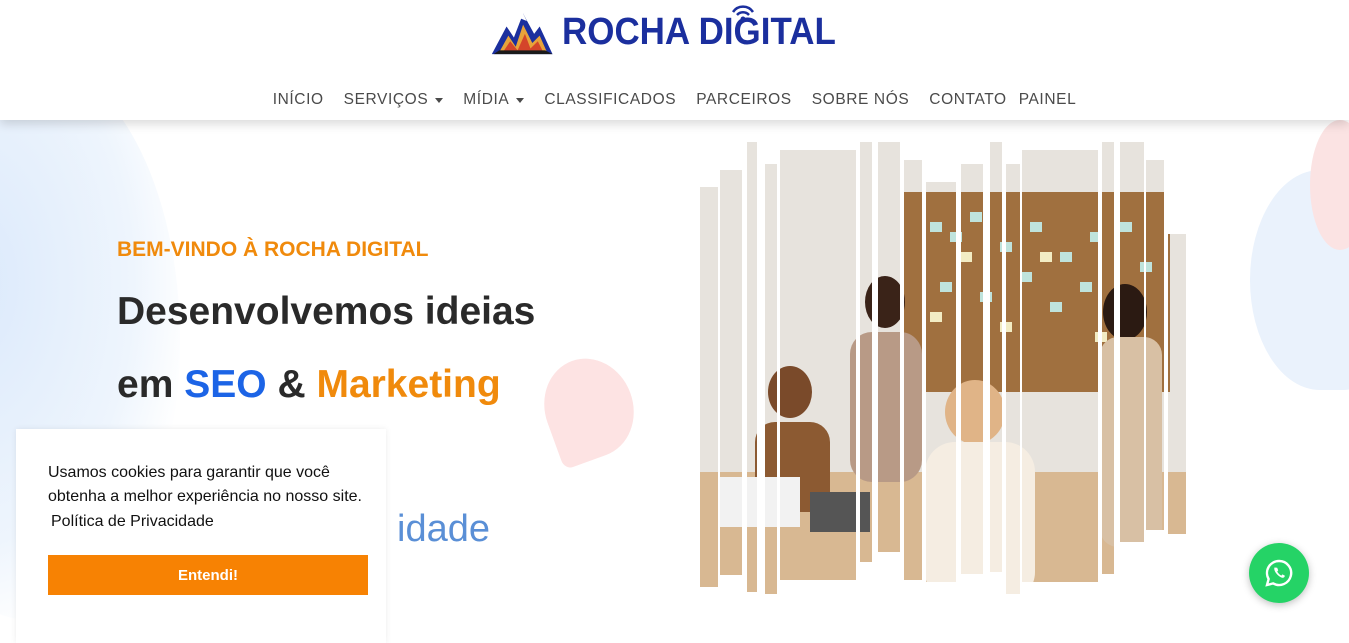 The width and height of the screenshot is (1349, 643). Describe the element at coordinates (699, 31) in the screenshot. I see `brand-name: ROCHA DIGITAL` at that location.